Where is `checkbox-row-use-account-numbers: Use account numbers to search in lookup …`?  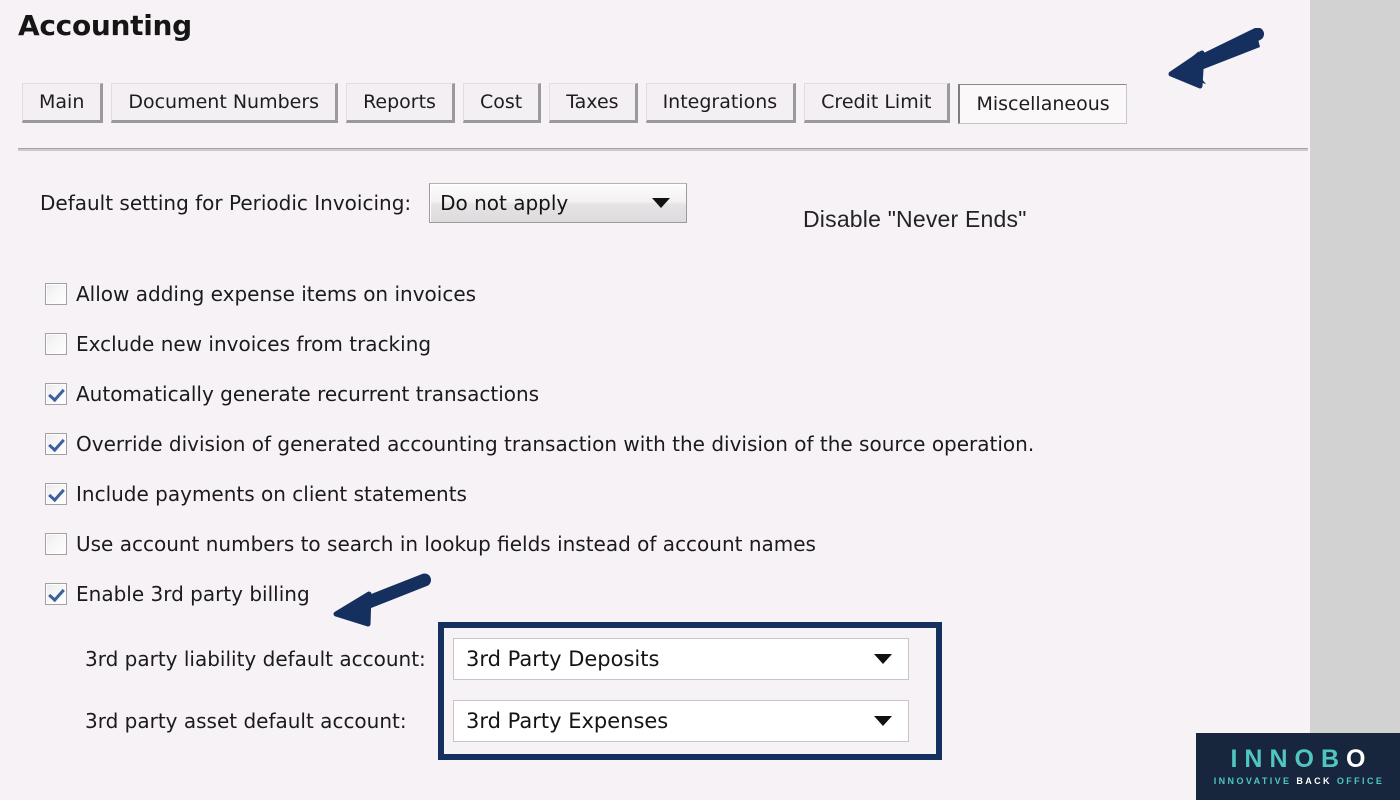 checkbox-row-use-account-numbers: Use account numbers to search in lookup … is located at coordinates (539, 544).